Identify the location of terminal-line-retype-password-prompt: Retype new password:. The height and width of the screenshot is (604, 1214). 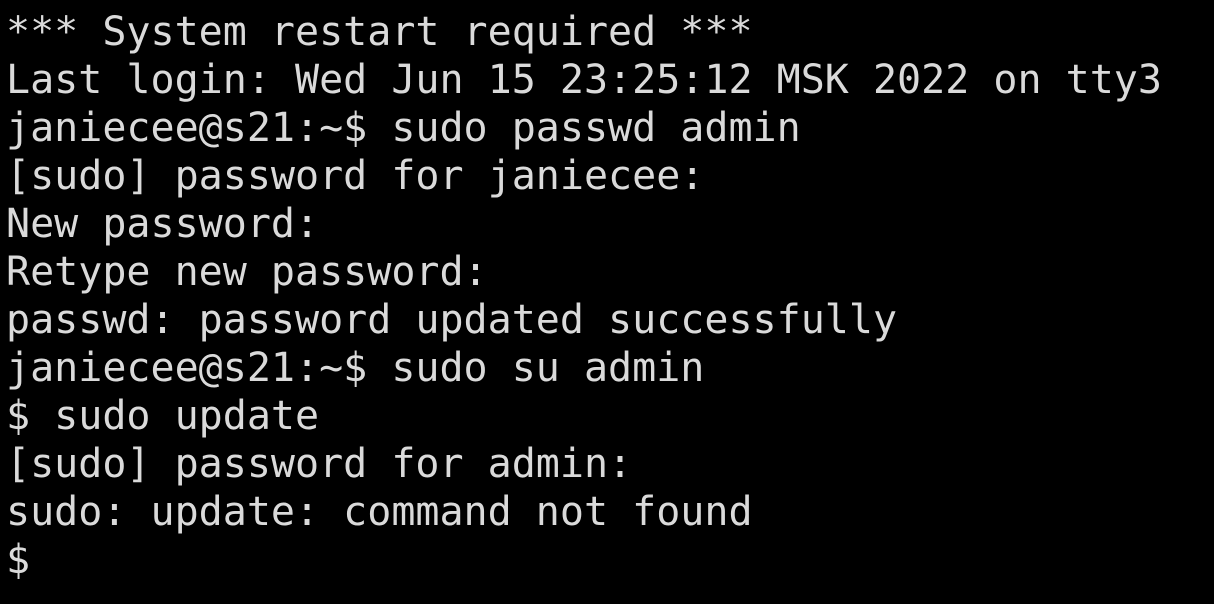
(247, 272).